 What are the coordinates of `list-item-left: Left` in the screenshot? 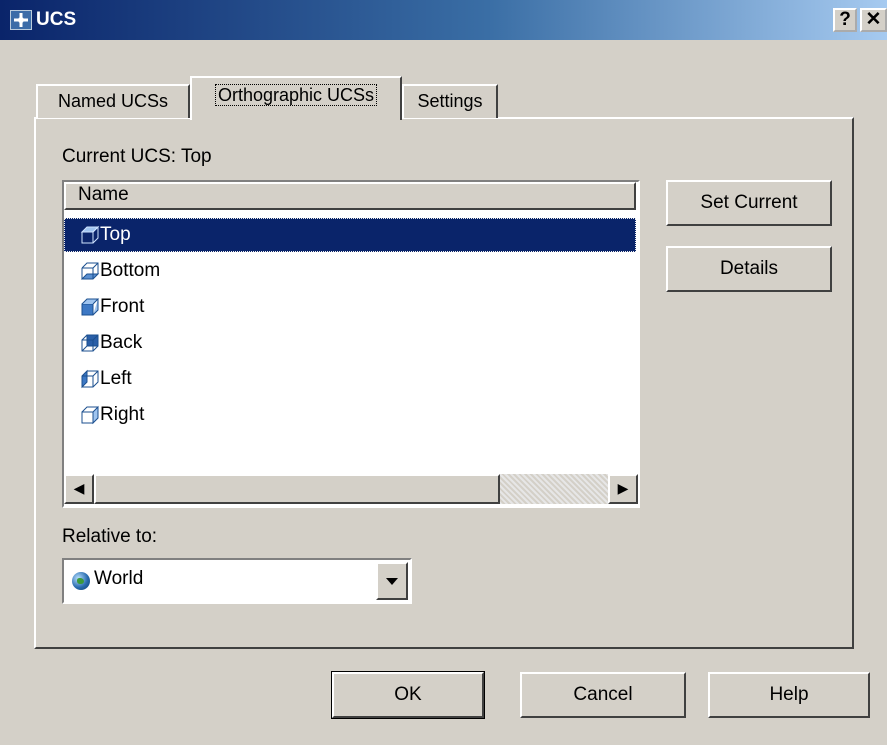 It's located at (350, 379).